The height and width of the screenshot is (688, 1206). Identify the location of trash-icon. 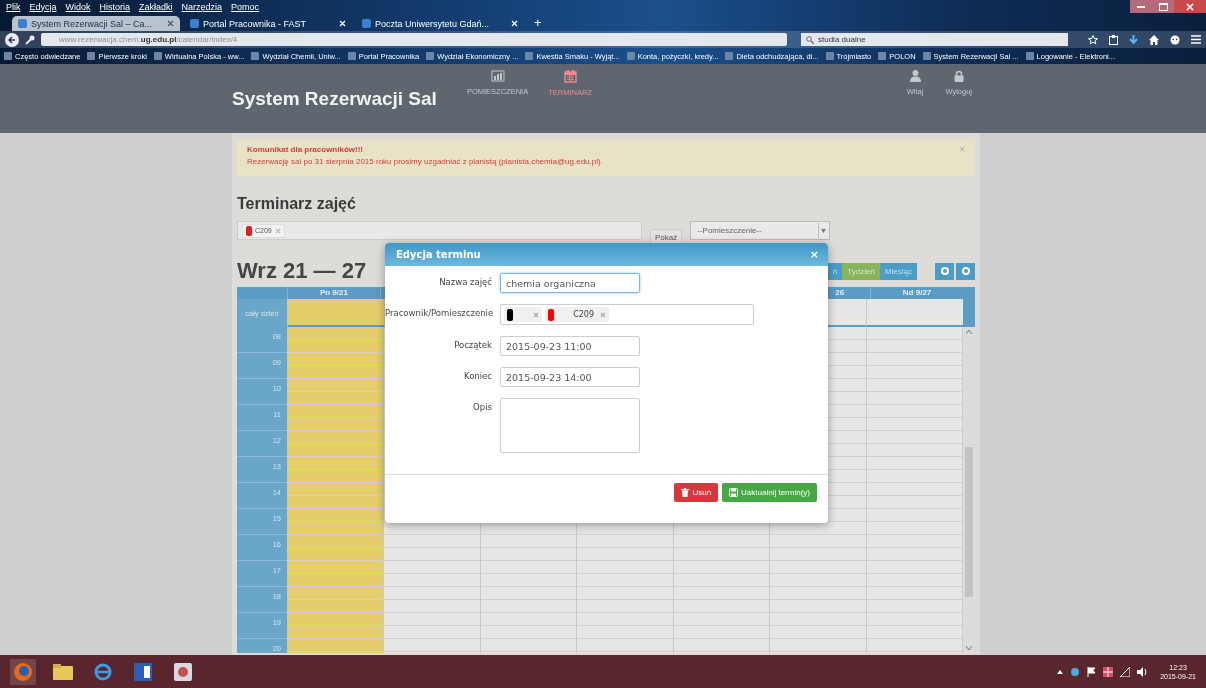
(685, 492).